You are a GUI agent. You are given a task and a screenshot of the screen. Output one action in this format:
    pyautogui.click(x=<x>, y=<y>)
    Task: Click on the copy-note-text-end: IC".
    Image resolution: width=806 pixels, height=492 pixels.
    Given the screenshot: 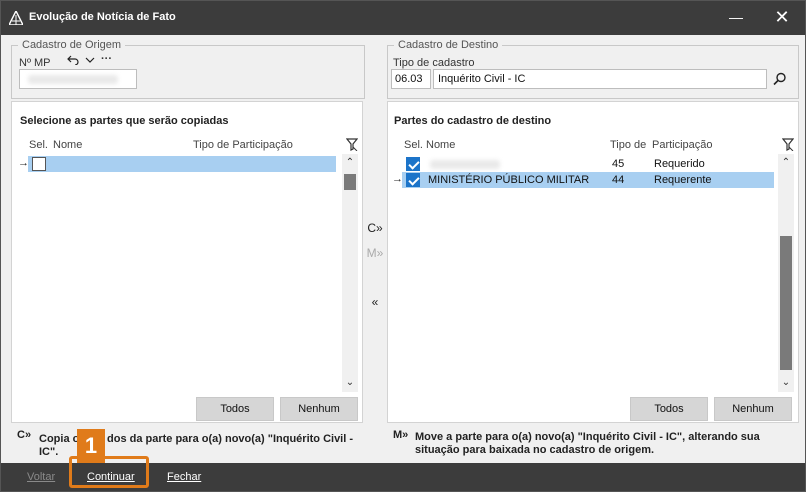 What is the action you would take?
    pyautogui.click(x=49, y=452)
    